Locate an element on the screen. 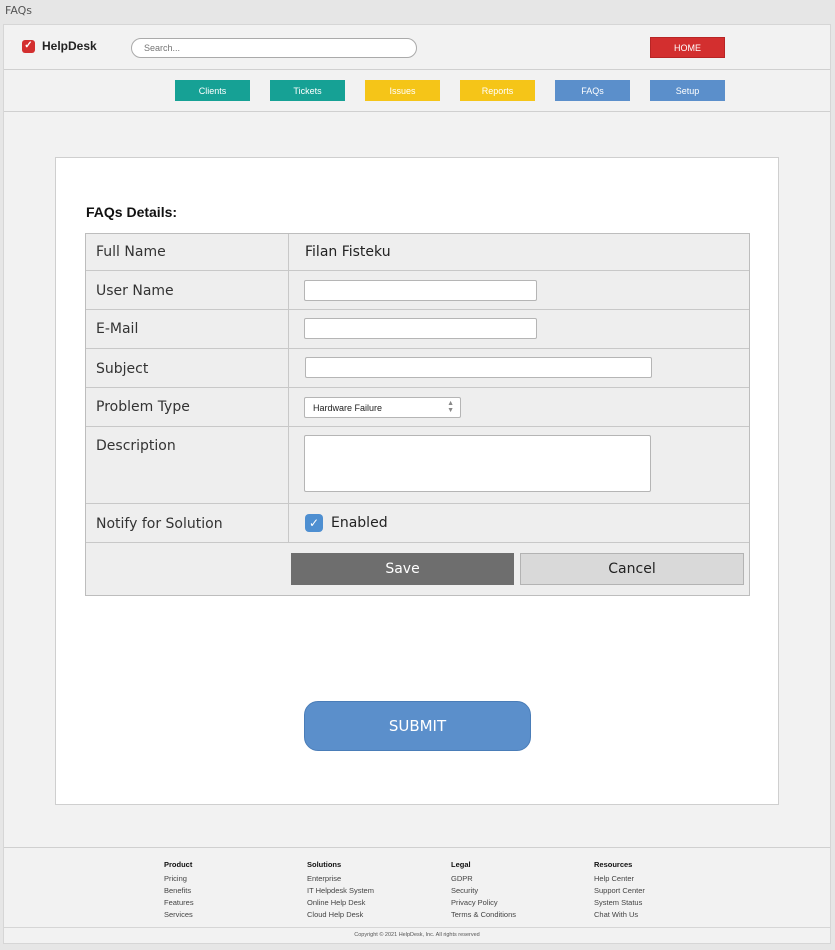 This screenshot has width=835, height=950. footer-link-chat: Chat With Us is located at coordinates (619, 915).